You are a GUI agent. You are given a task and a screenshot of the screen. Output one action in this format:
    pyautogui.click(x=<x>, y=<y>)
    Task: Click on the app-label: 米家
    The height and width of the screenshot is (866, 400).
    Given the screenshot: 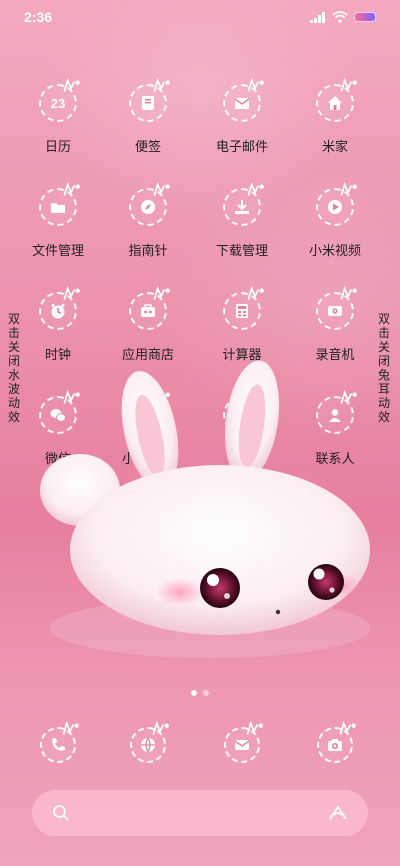 What is the action you would take?
    pyautogui.click(x=334, y=146)
    